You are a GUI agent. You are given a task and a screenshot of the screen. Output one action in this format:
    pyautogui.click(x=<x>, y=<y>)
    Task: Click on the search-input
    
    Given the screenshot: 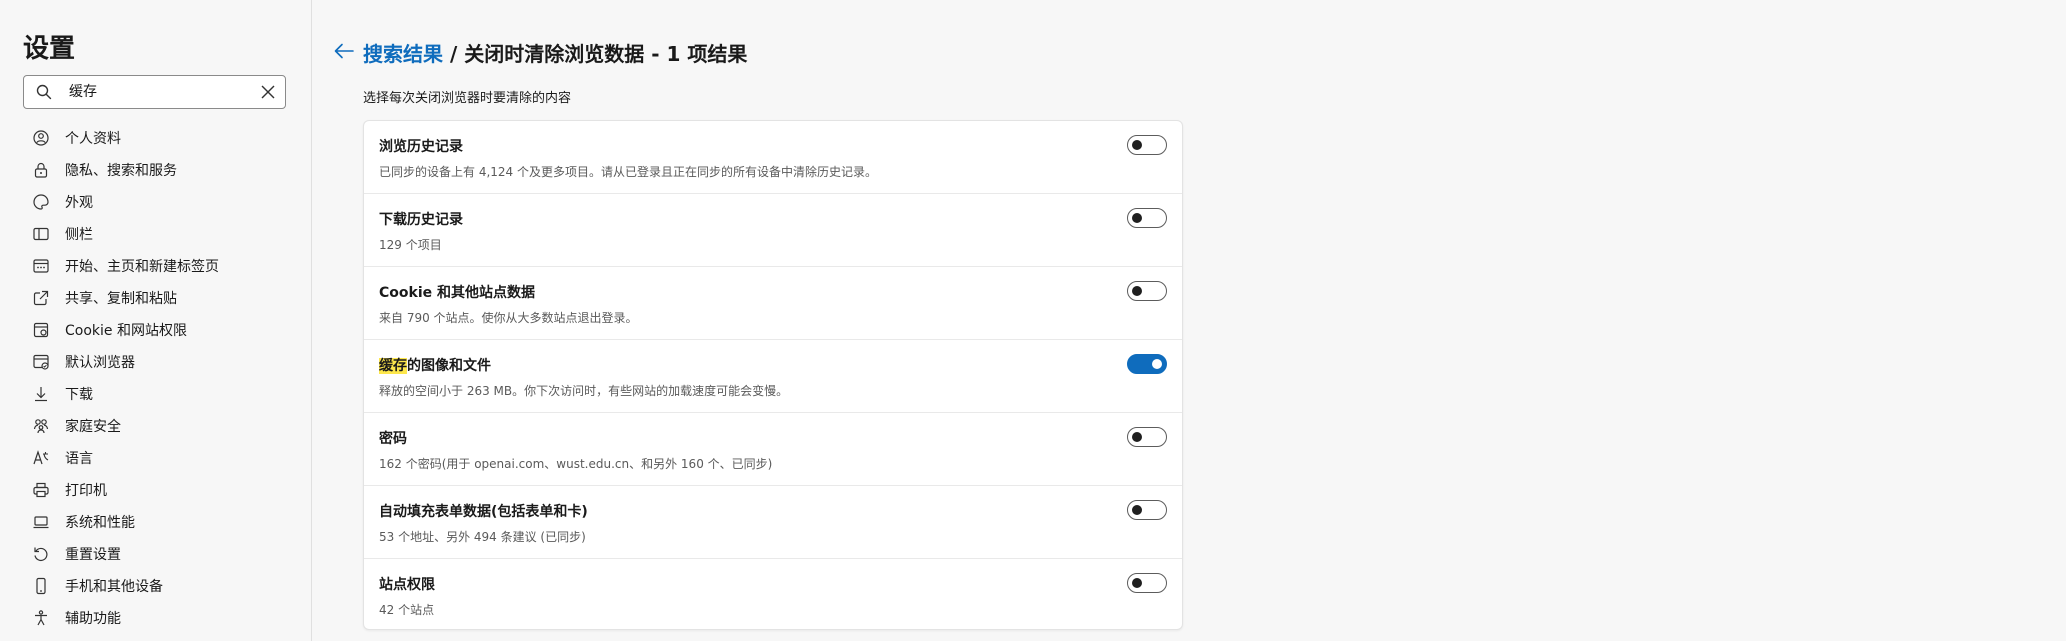 What is the action you would take?
    pyautogui.click(x=159, y=92)
    